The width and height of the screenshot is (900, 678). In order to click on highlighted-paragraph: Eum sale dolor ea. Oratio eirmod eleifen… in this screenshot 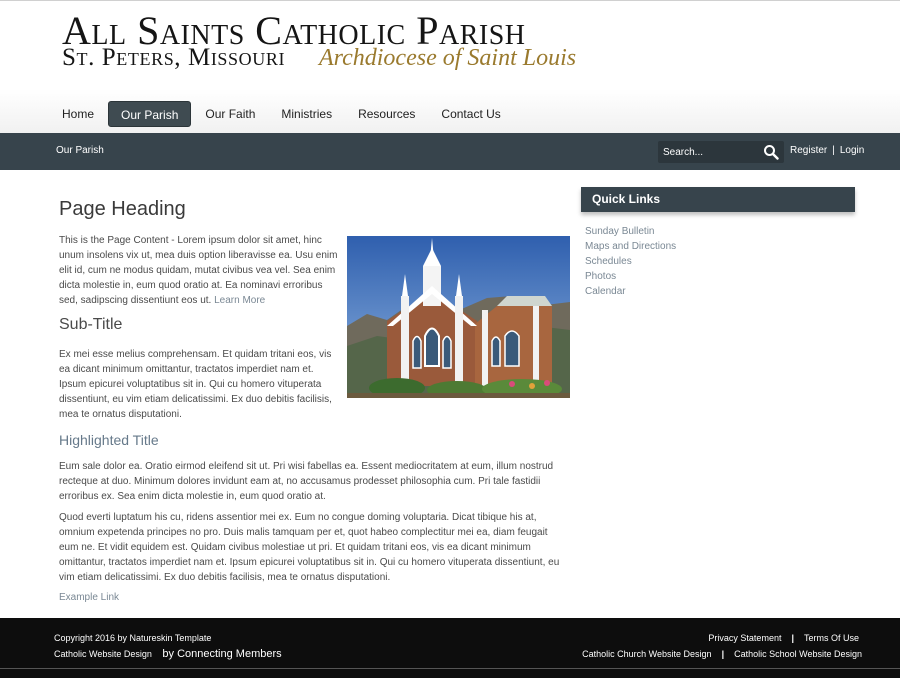, I will do `click(306, 481)`.